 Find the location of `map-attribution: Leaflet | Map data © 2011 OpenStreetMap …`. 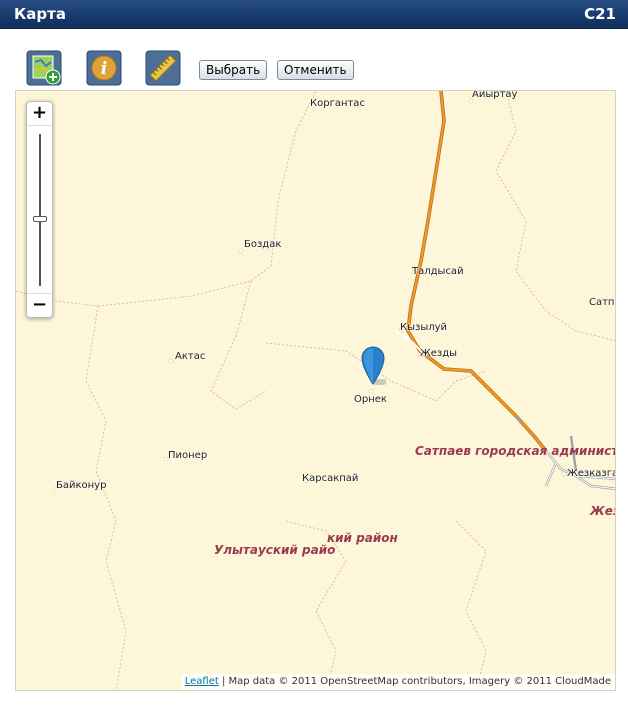

map-attribution: Leaflet | Map data © 2011 OpenStreetMap … is located at coordinates (397, 682).